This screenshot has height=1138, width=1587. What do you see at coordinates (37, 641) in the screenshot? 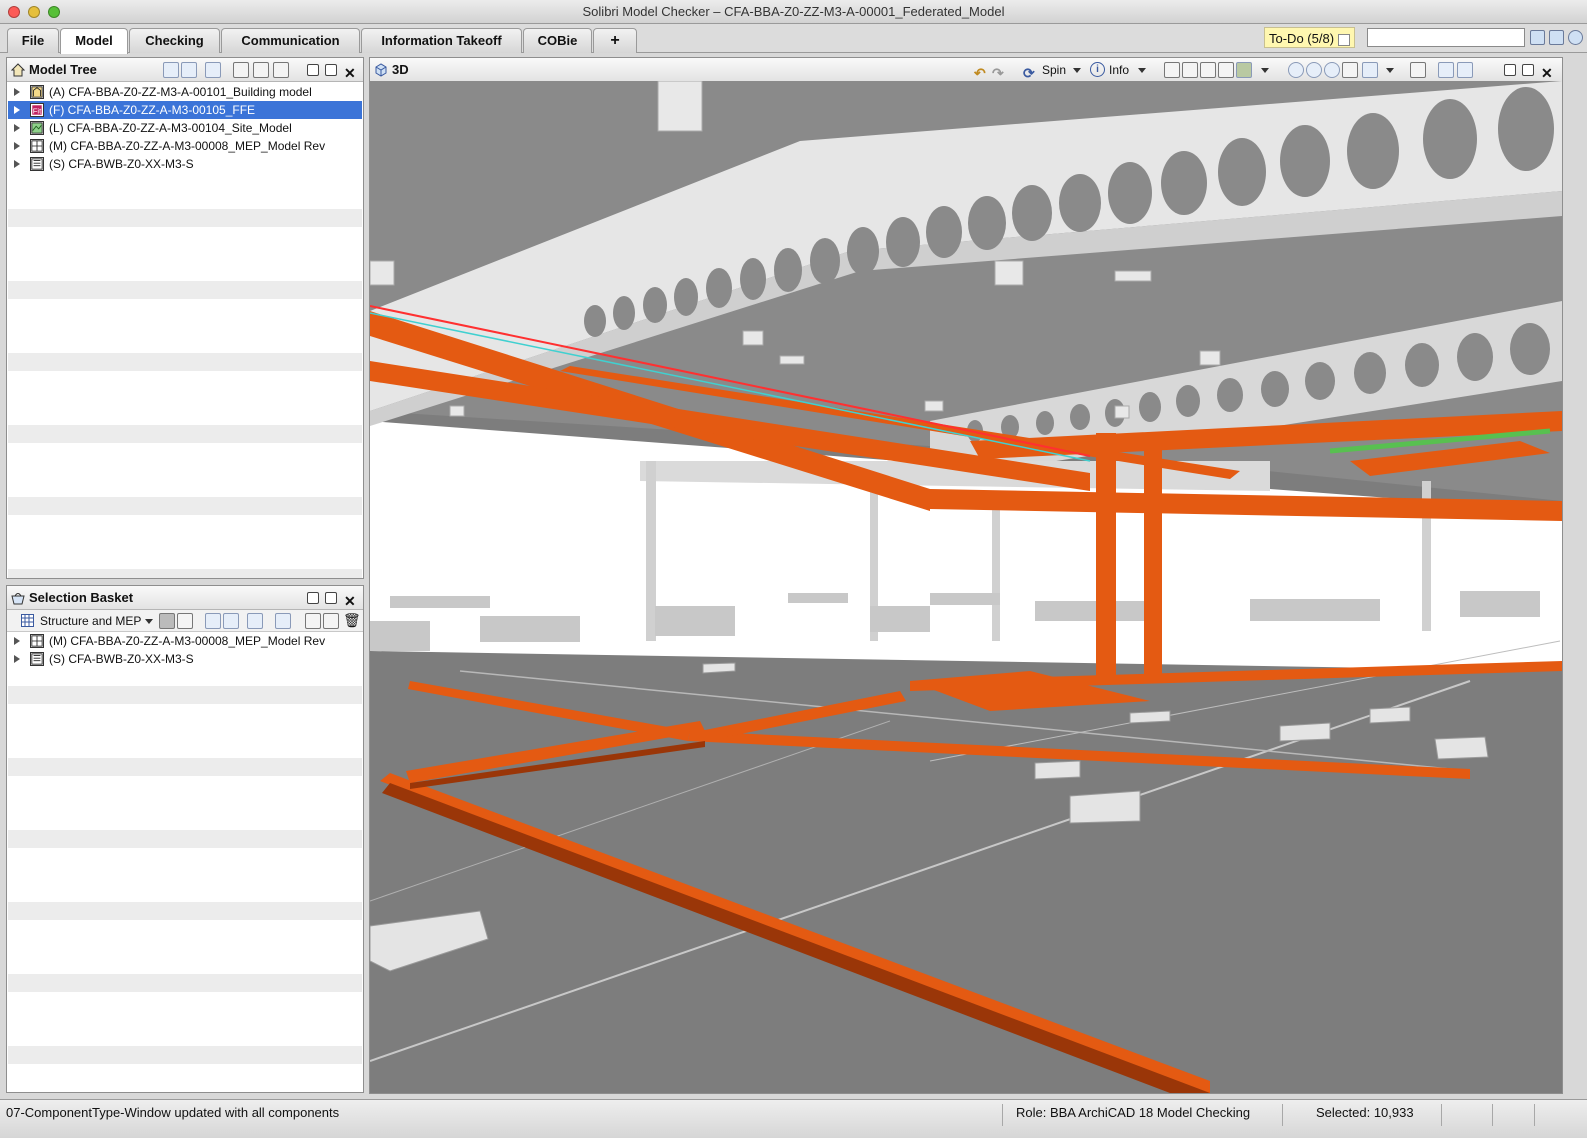
I see `mep-model-icon` at bounding box center [37, 641].